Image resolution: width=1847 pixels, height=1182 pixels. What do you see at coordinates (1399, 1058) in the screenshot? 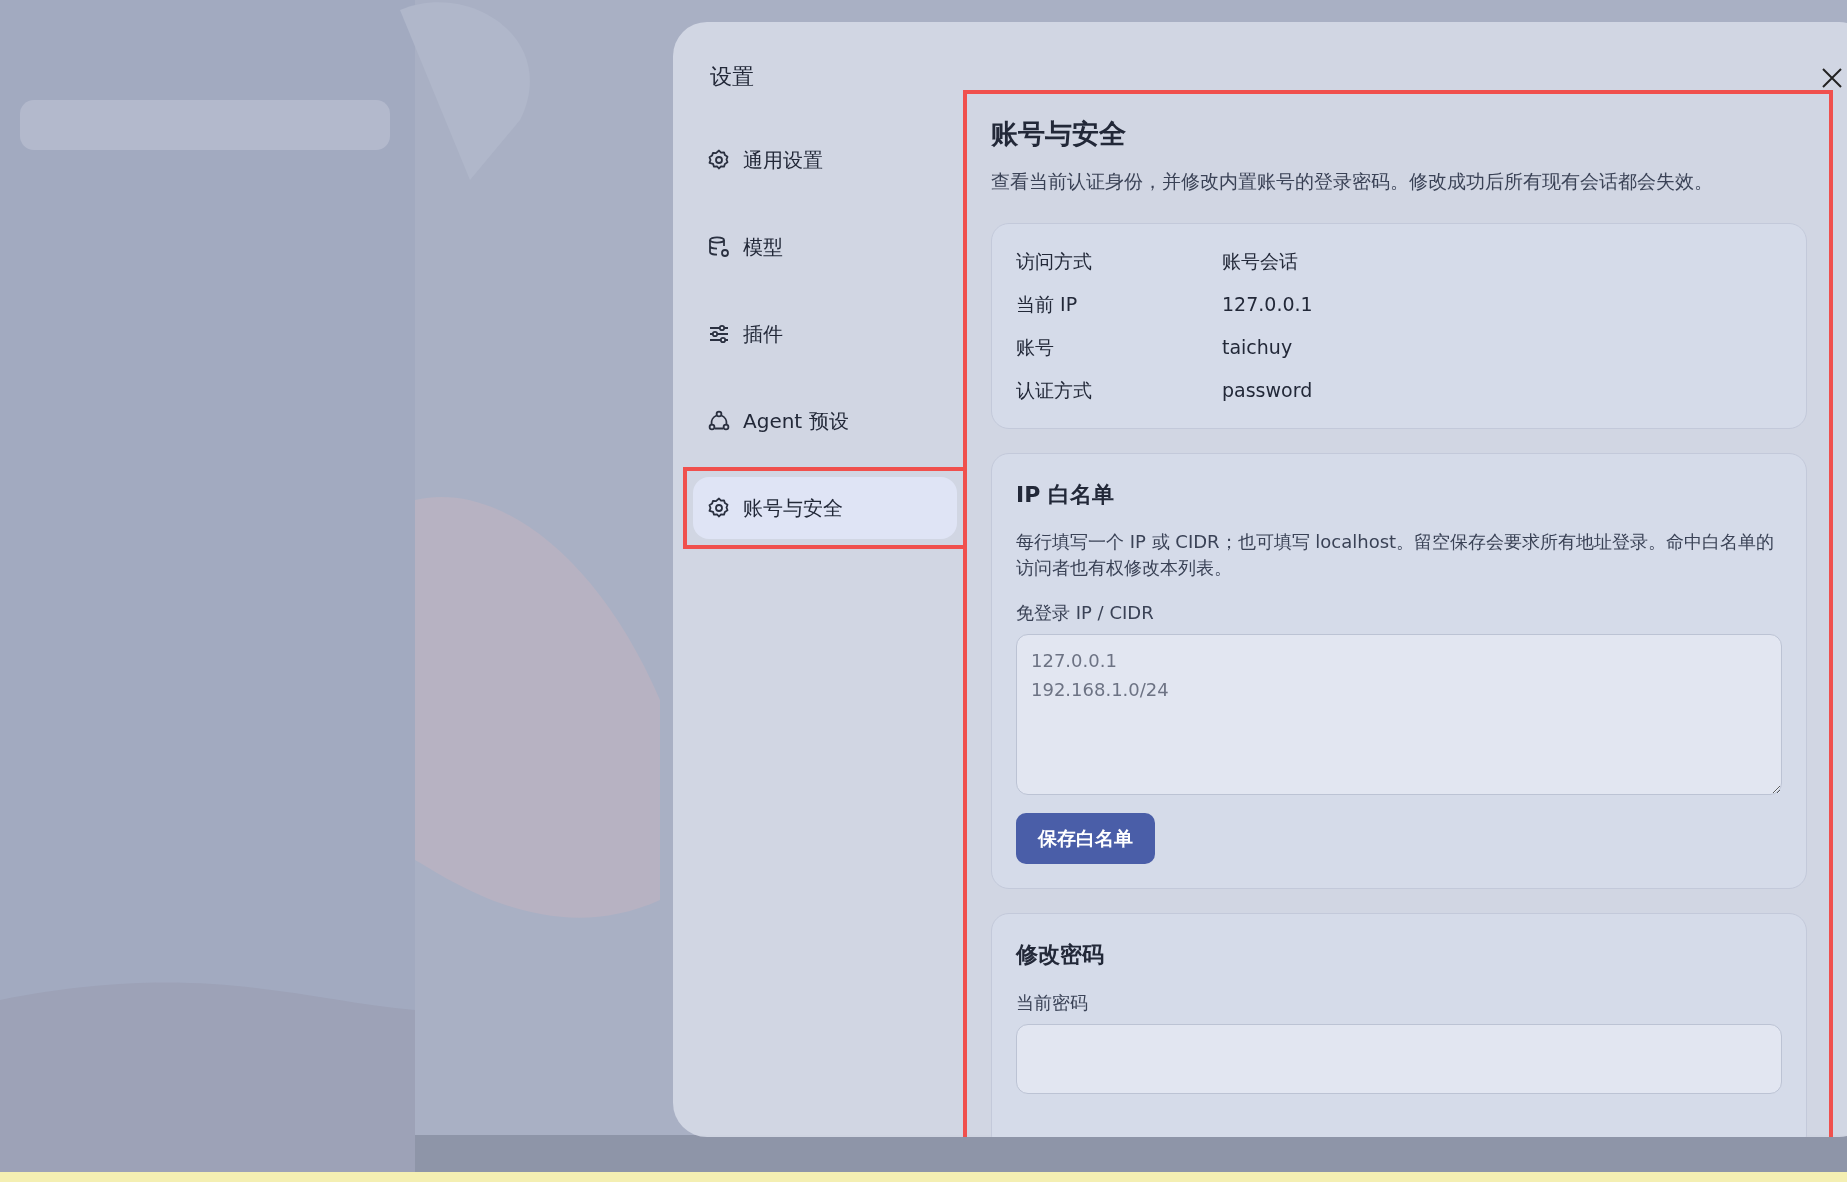
I see `password-field` at bounding box center [1399, 1058].